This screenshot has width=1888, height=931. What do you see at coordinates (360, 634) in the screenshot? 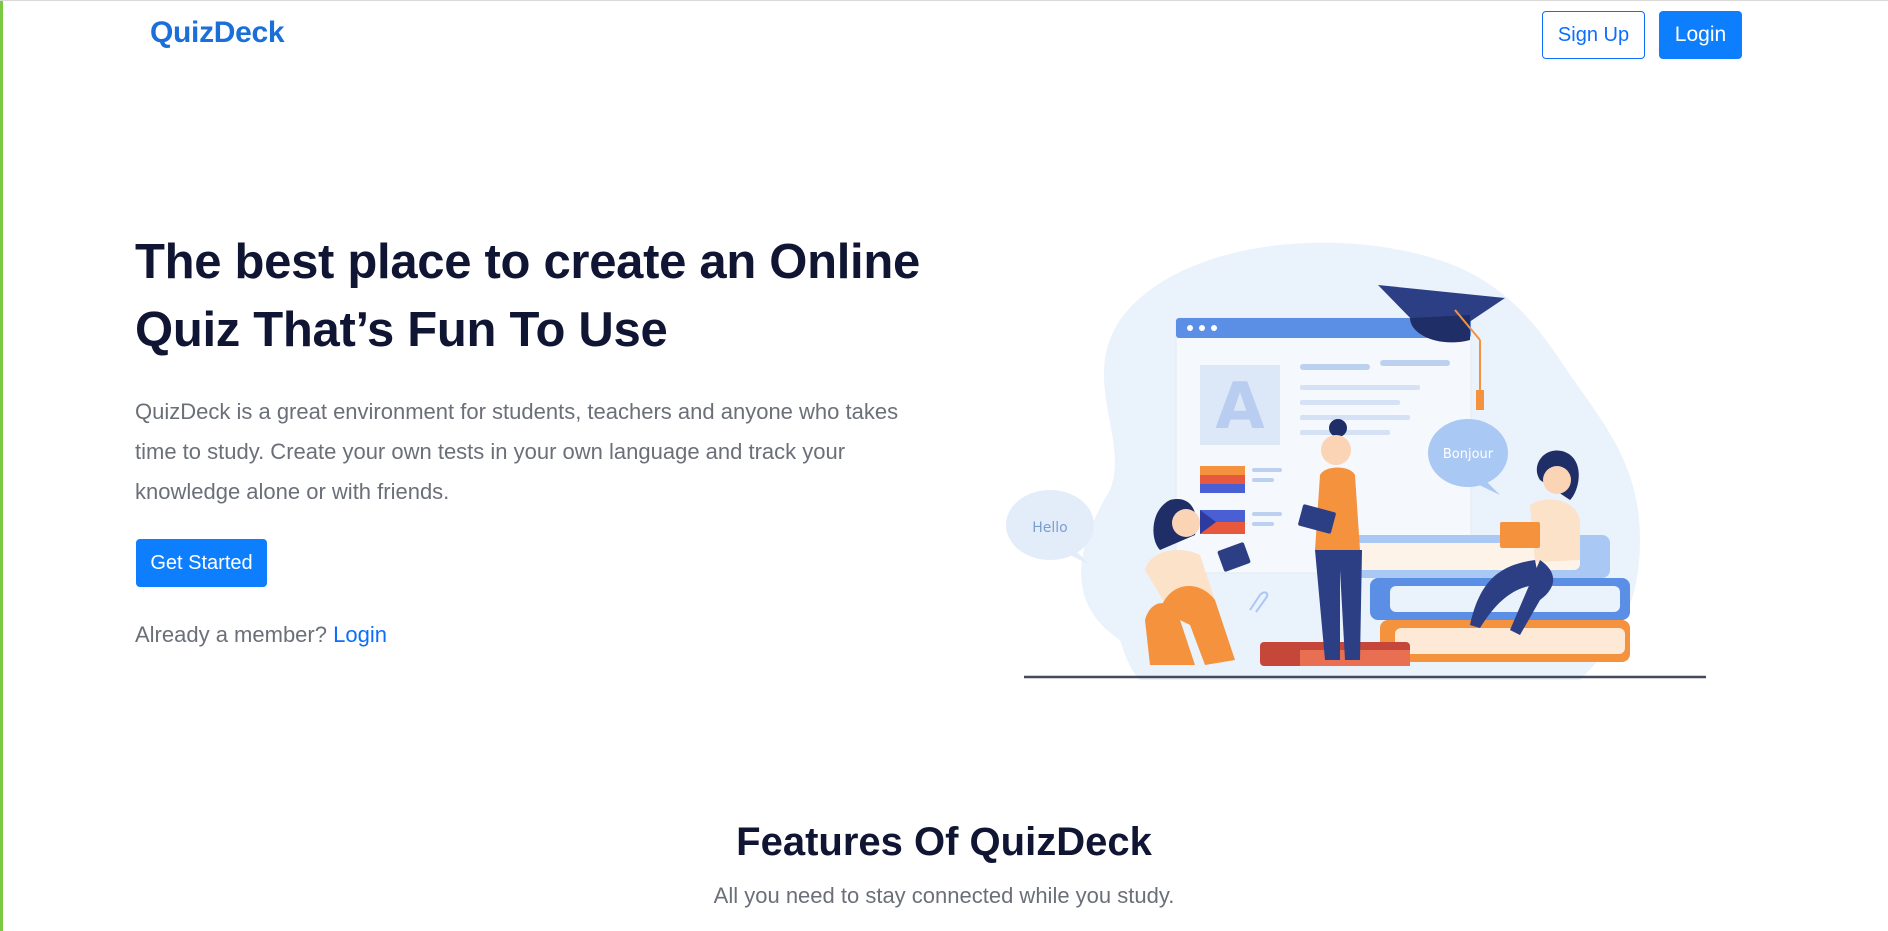
I see `member-login-link: Login` at bounding box center [360, 634].